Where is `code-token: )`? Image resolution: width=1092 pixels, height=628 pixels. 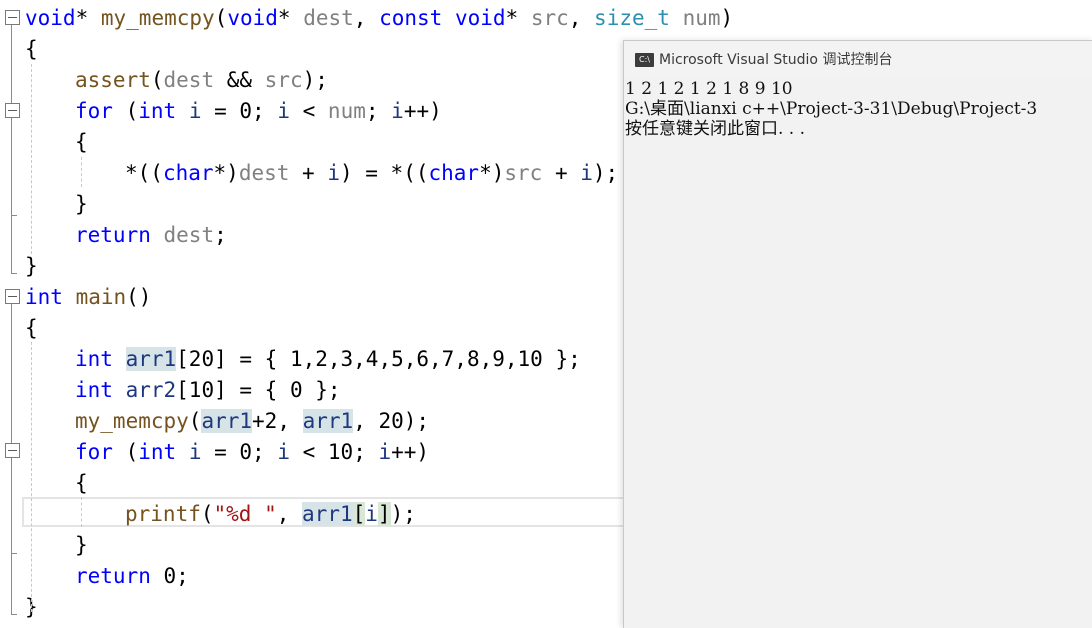
code-token: ) is located at coordinates (727, 18).